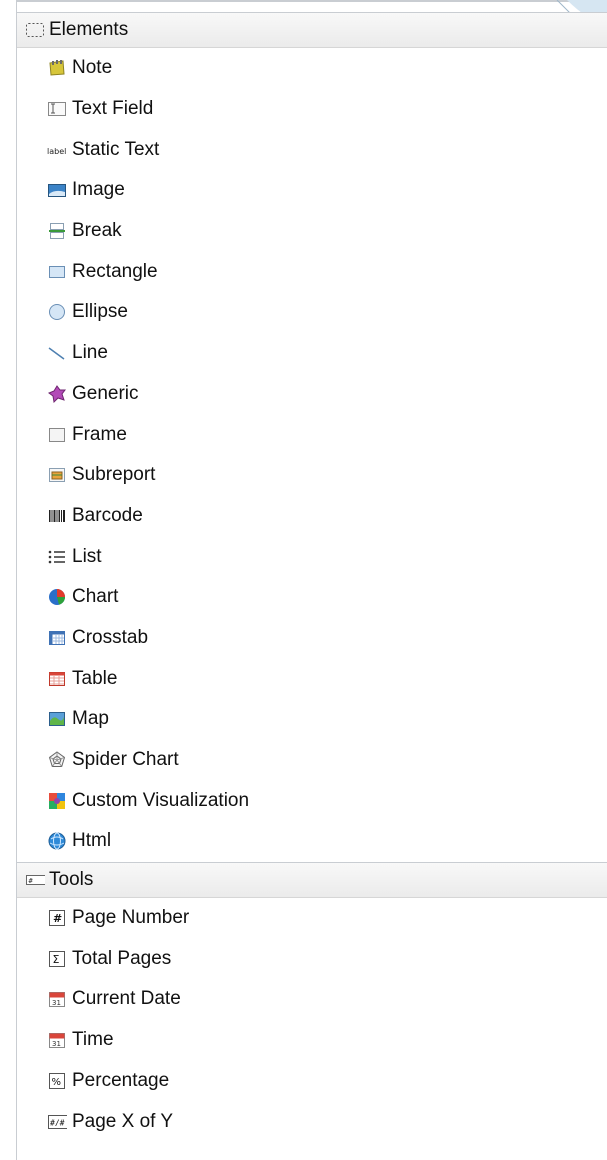 The width and height of the screenshot is (607, 1160). Describe the element at coordinates (296, 1) in the screenshot. I see `top-border` at that location.